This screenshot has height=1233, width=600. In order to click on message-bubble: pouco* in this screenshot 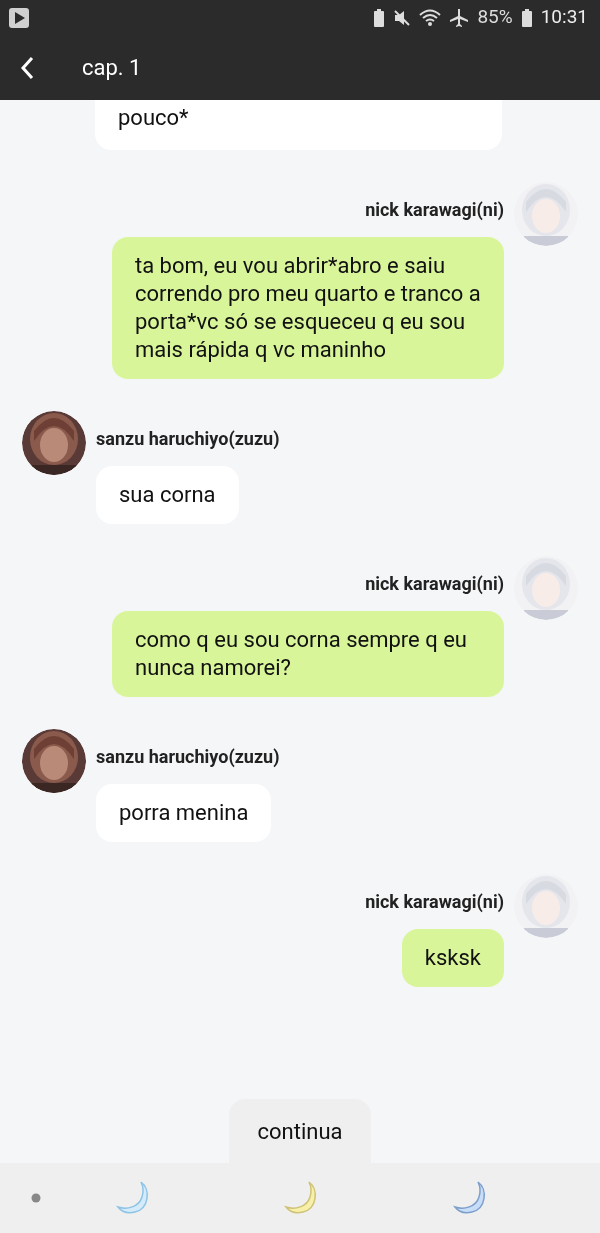, I will do `click(298, 125)`.